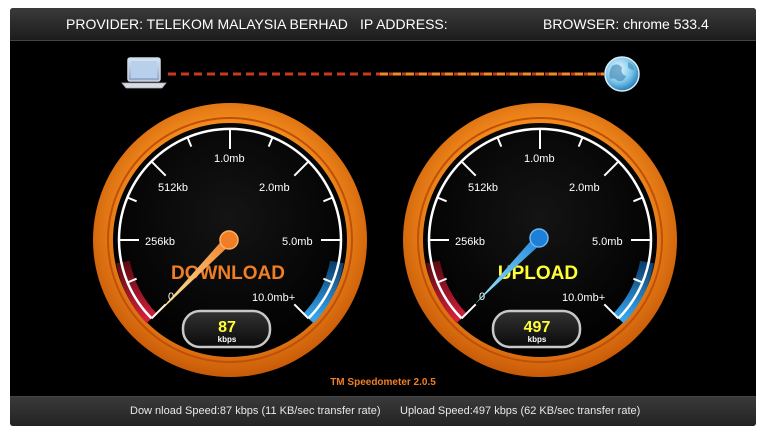 The height and width of the screenshot is (433, 766). I want to click on laptop-icon, so click(144, 73).